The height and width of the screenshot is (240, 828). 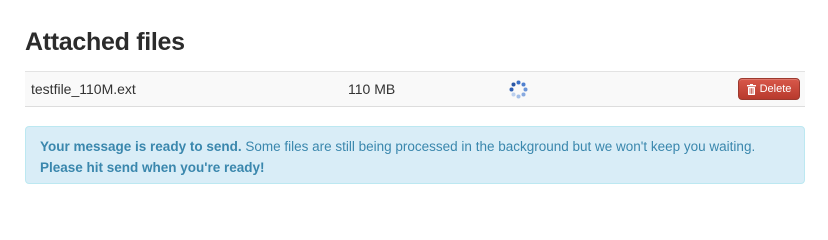 I want to click on trash-icon, so click(x=751, y=89).